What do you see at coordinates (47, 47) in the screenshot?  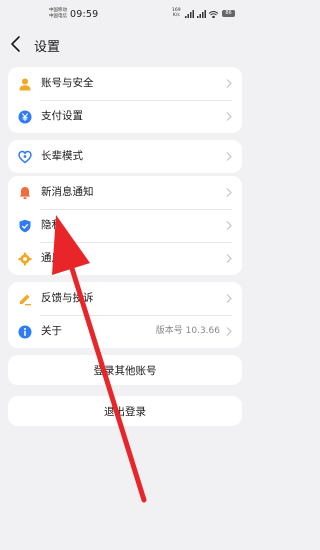 I see `page-title: 设置` at bounding box center [47, 47].